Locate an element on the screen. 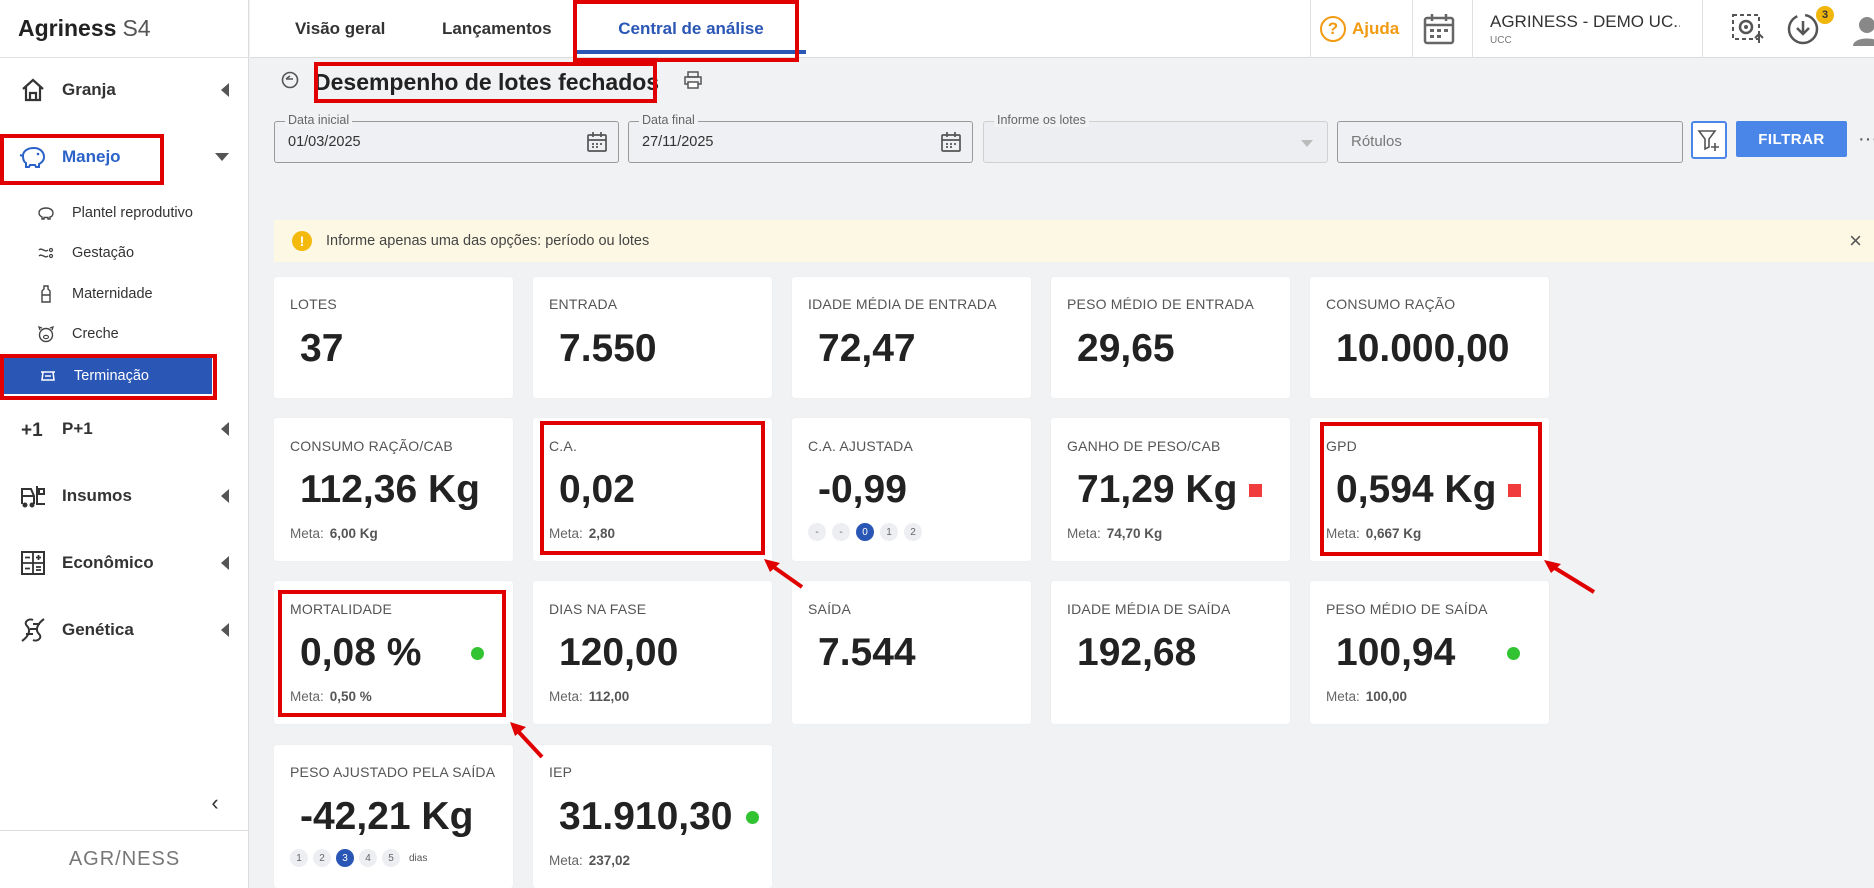 This screenshot has height=888, width=1874. tab-visao-geral: Visão geral is located at coordinates (340, 29).